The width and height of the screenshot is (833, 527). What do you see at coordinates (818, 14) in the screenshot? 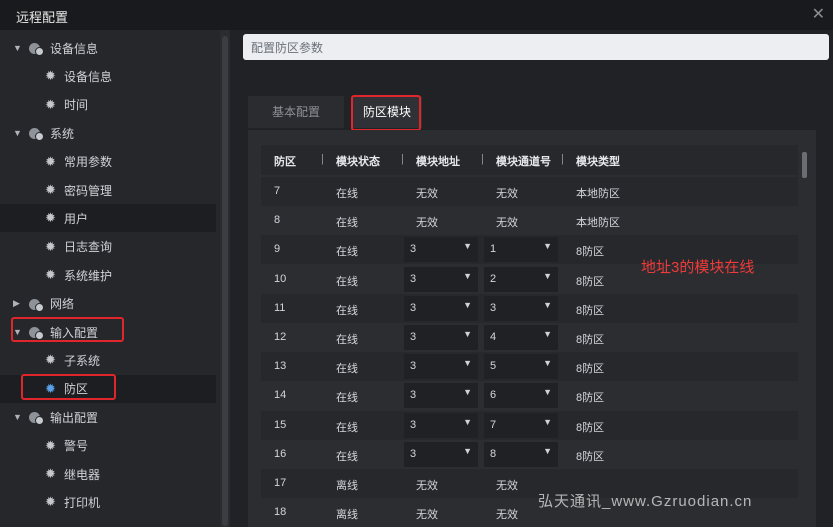
I see `close-icon: ✕` at bounding box center [818, 14].